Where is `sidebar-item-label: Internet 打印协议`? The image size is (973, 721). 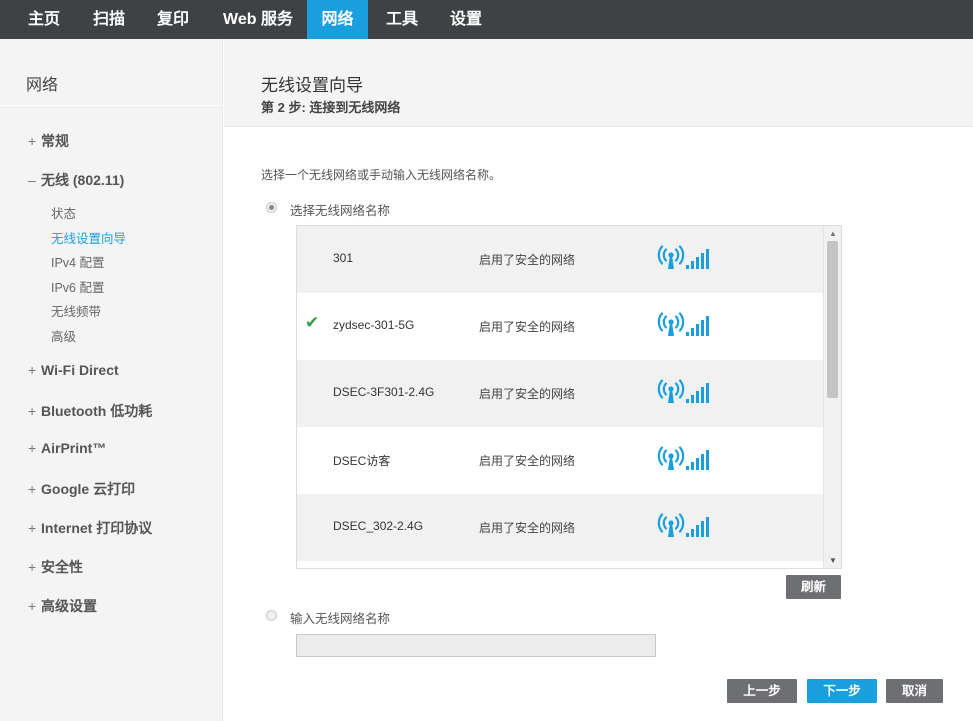
sidebar-item-label: Internet 打印协议 is located at coordinates (97, 528).